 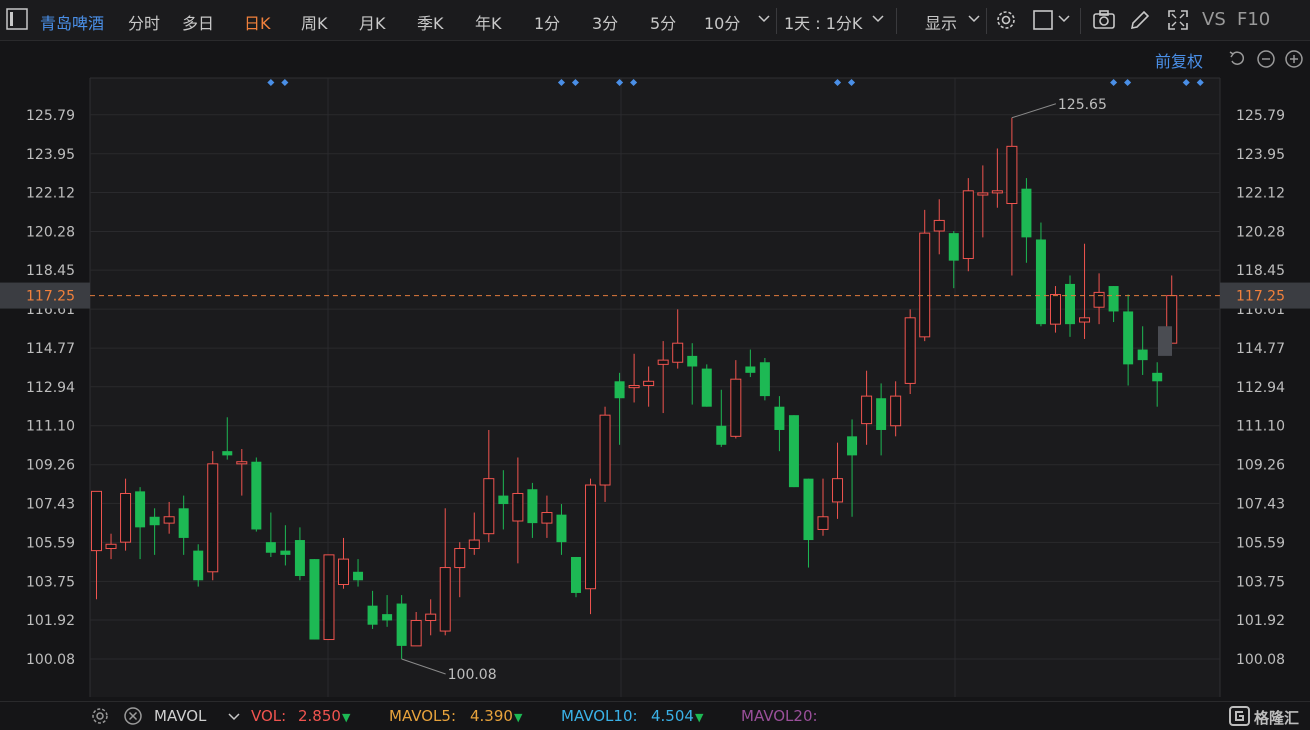 What do you see at coordinates (50, 543) in the screenshot?
I see `y-tick-label-left: 105.59` at bounding box center [50, 543].